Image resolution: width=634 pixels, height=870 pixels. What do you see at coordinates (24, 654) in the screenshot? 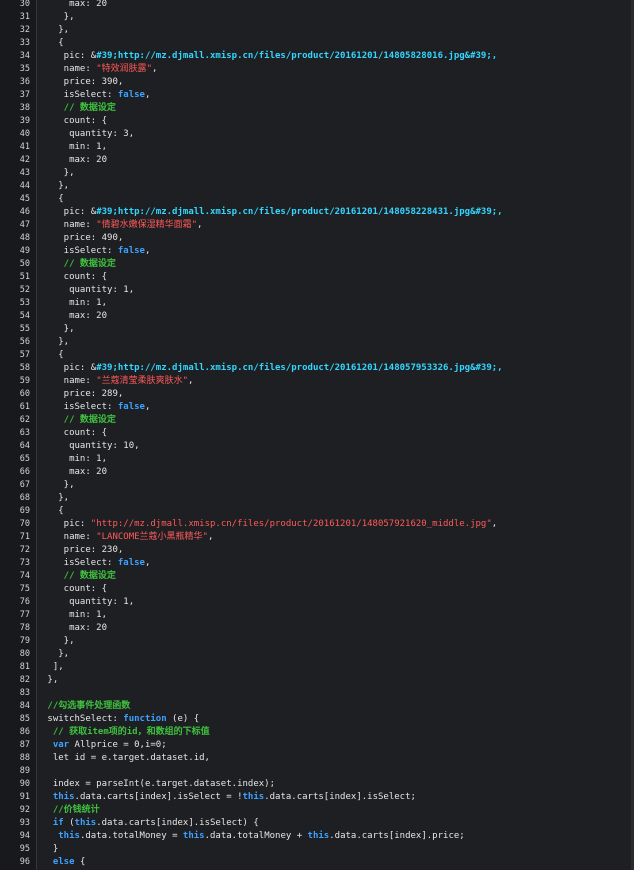
I see `line-number: 80` at bounding box center [24, 654].